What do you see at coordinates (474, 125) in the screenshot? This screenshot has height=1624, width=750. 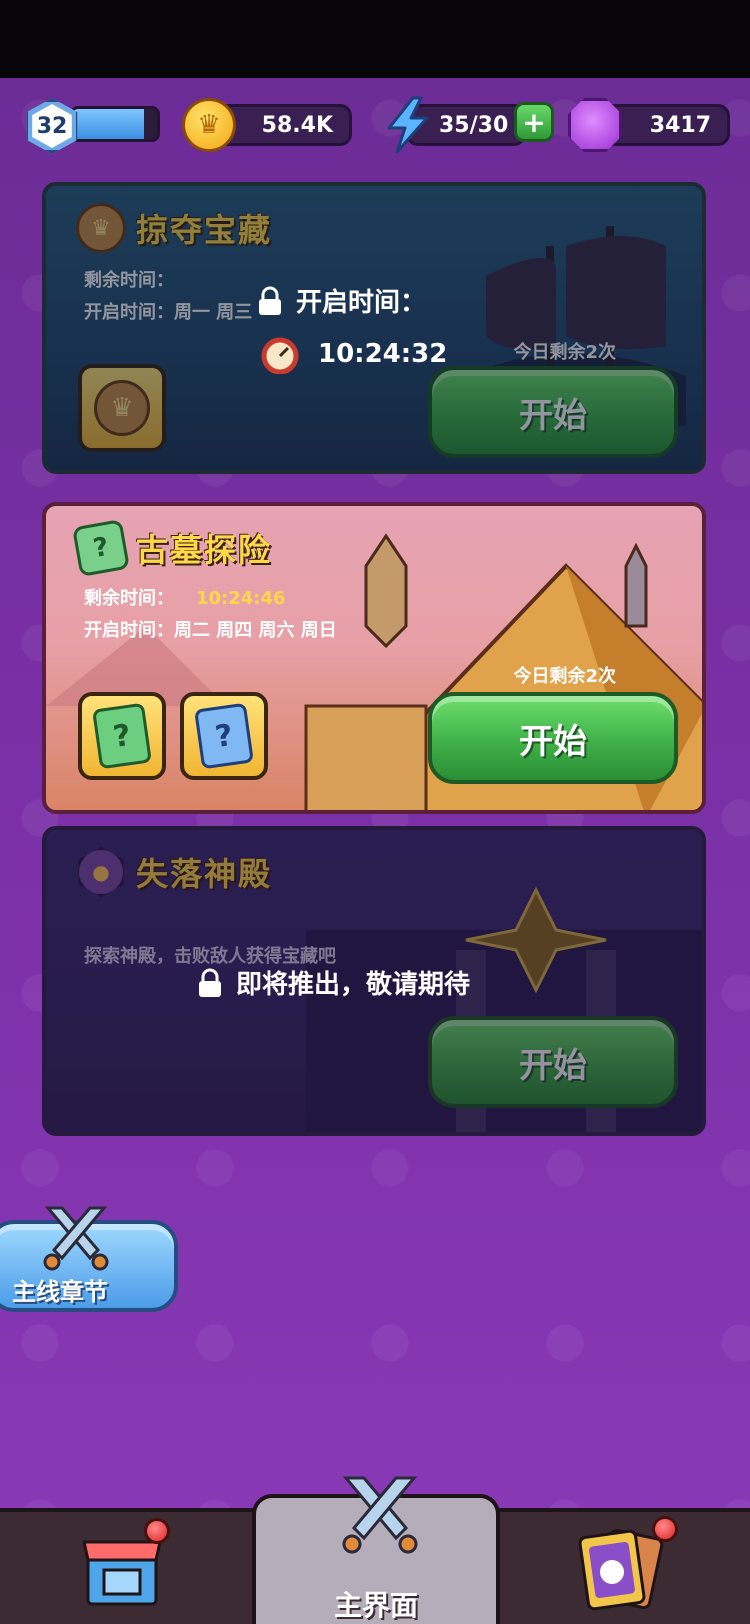 I see `energy-value: 35/30` at bounding box center [474, 125].